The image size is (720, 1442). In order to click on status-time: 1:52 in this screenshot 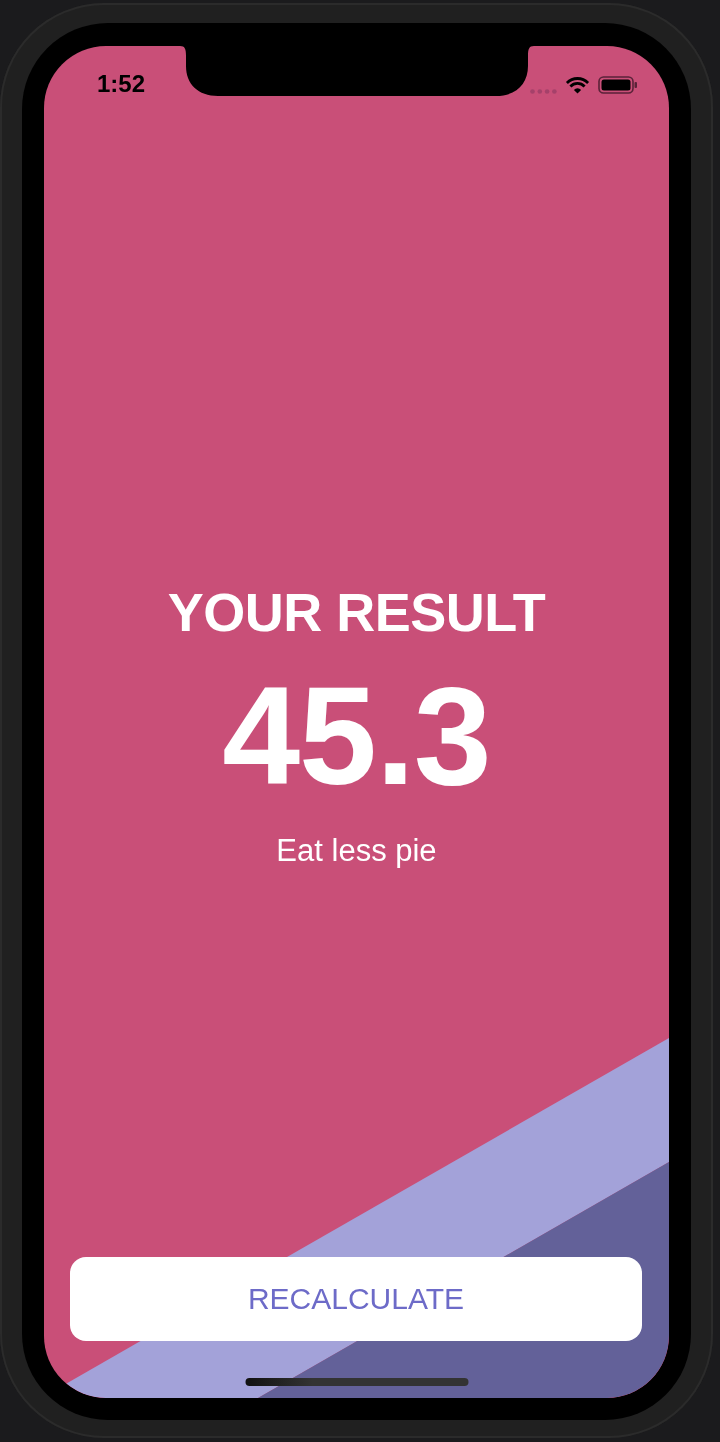, I will do `click(121, 84)`.